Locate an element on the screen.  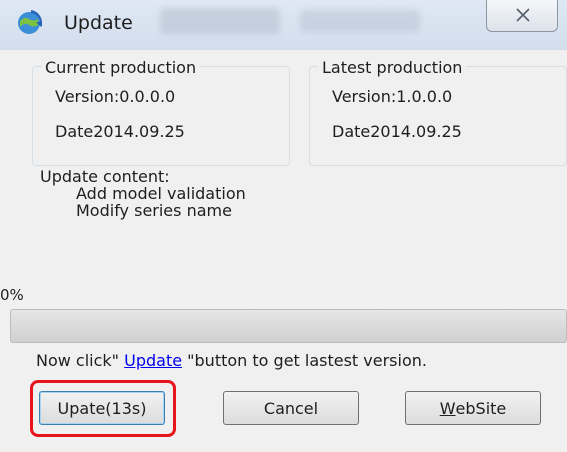
current-date: Date2014.09.25 is located at coordinates (120, 131).